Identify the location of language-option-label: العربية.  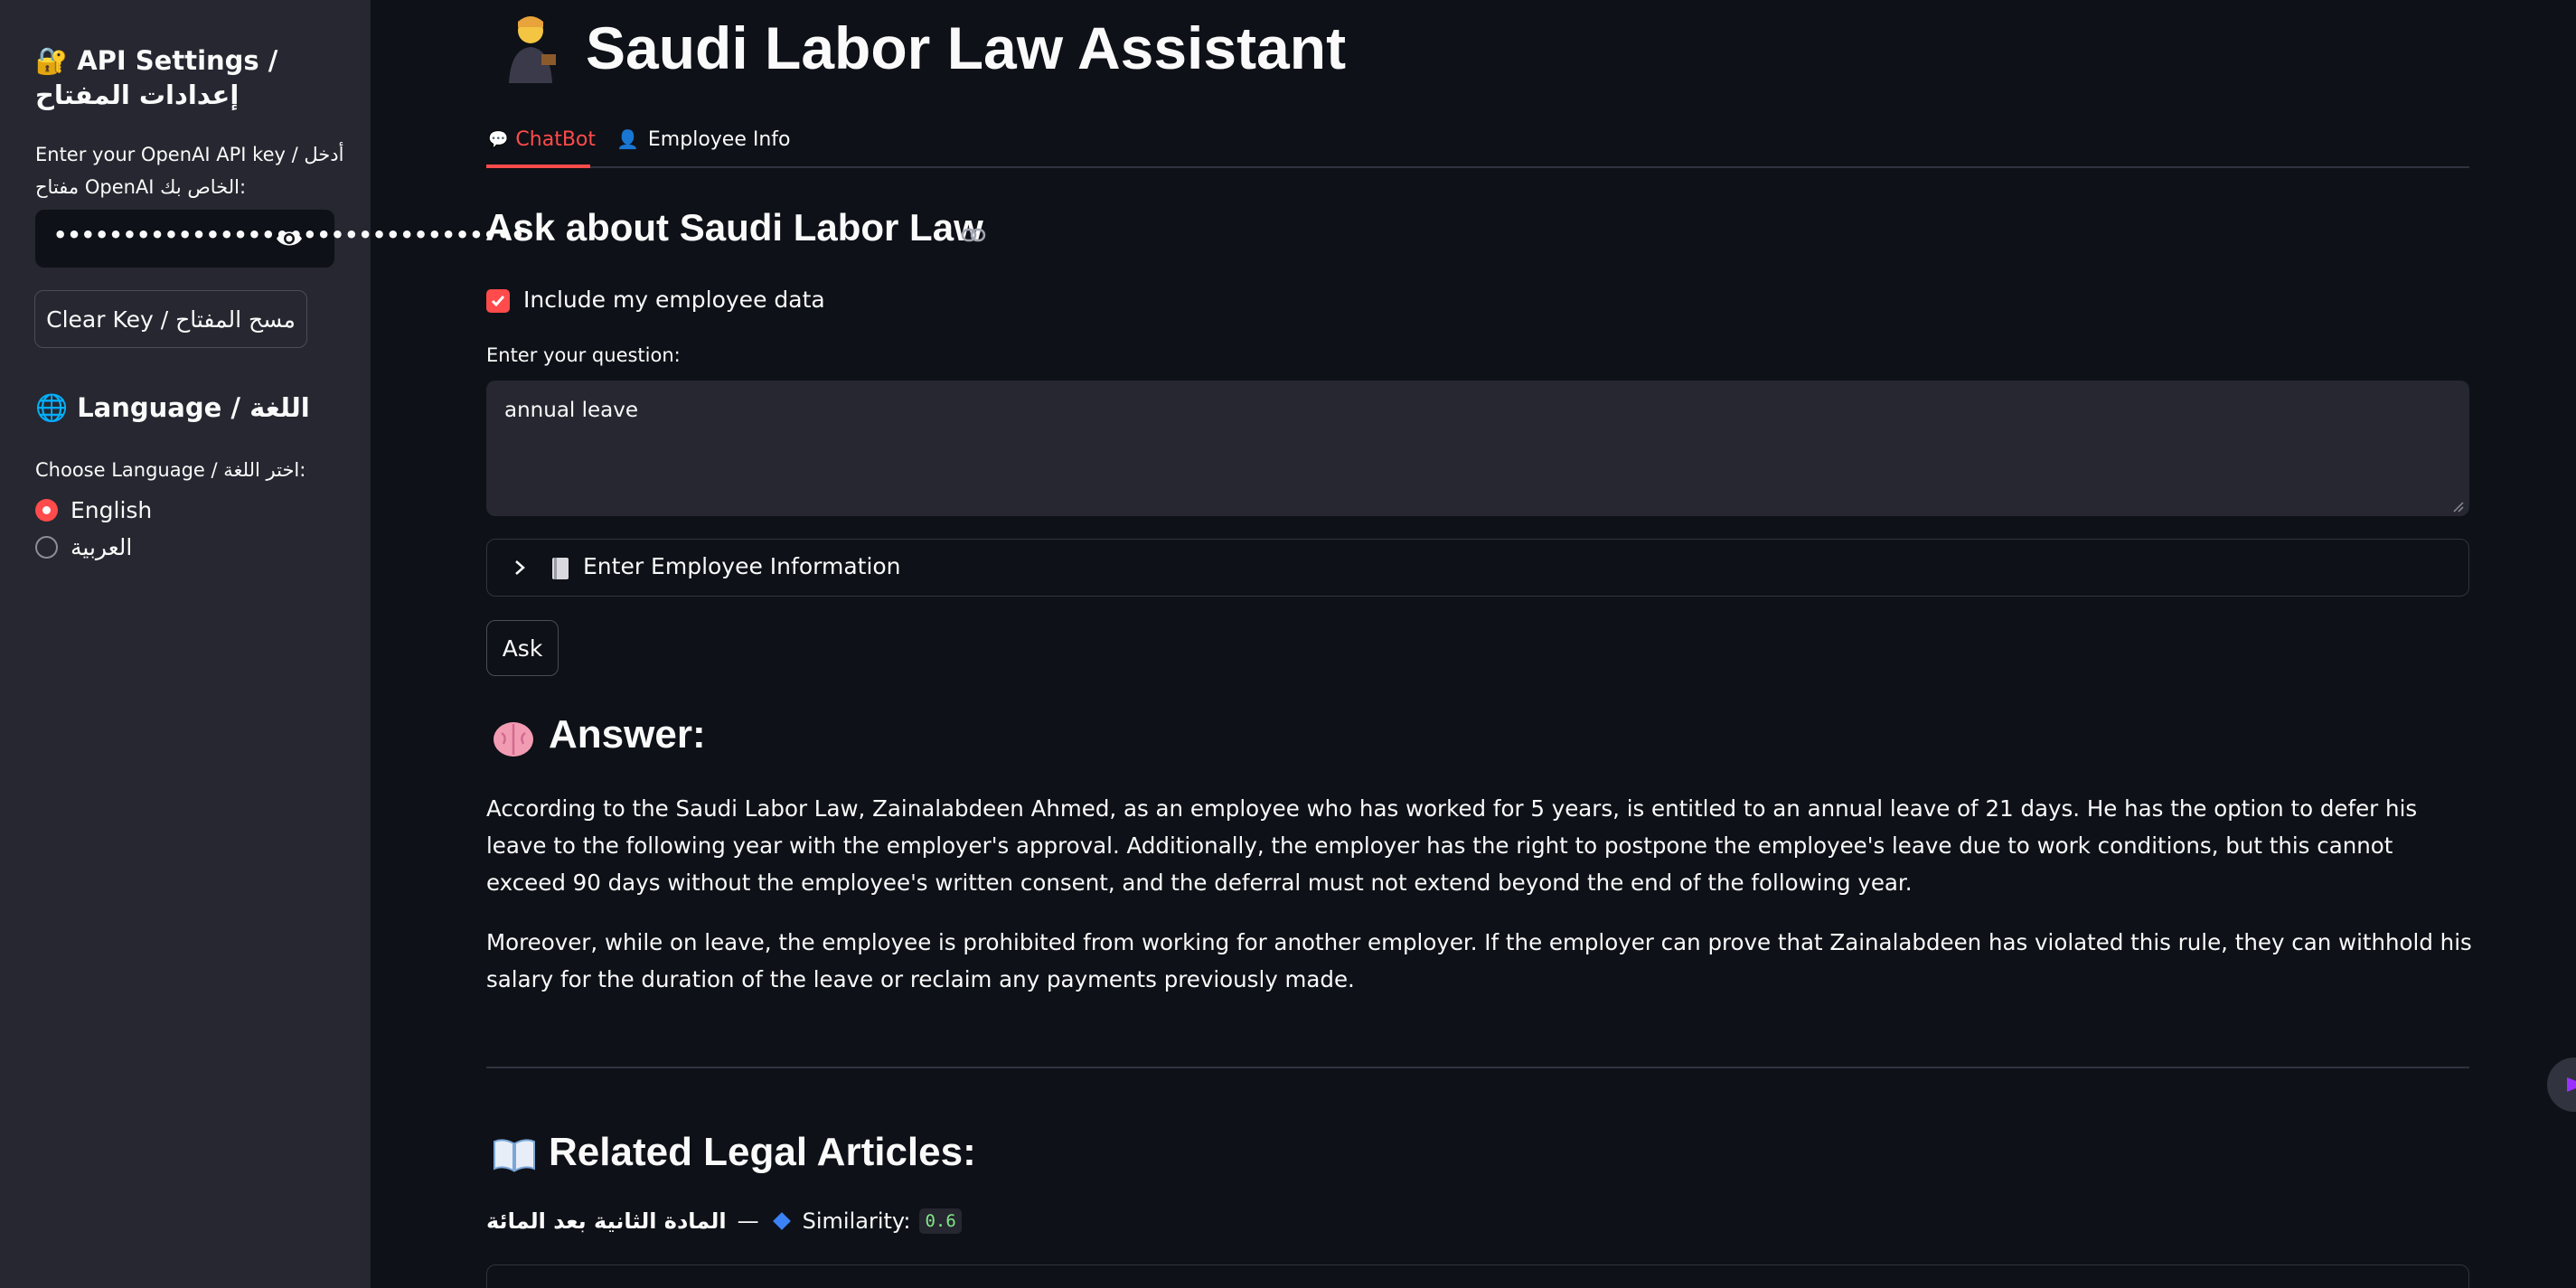
(102, 547).